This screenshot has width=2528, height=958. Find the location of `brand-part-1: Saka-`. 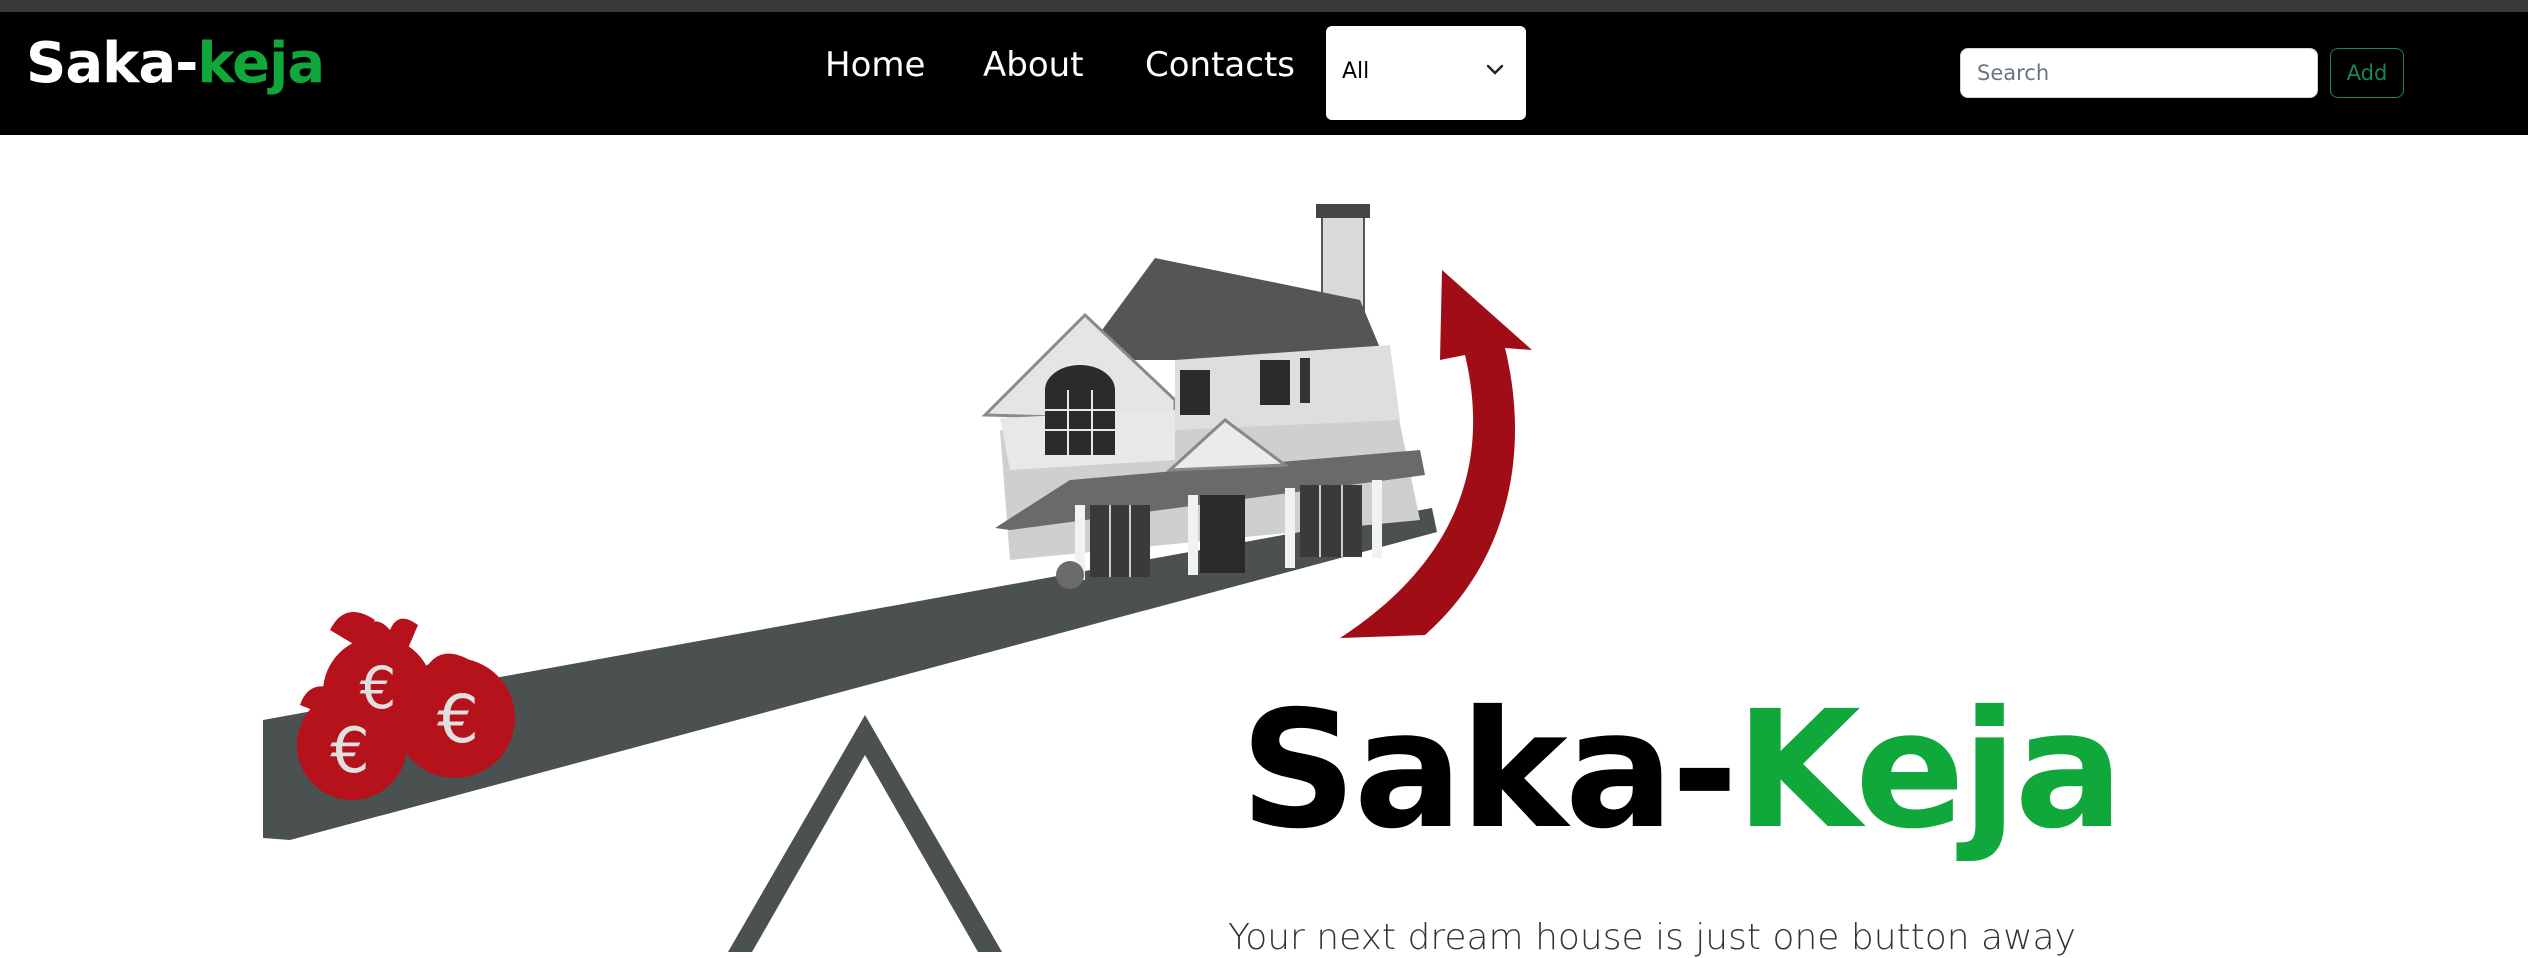

brand-part-1: Saka- is located at coordinates (112, 63).